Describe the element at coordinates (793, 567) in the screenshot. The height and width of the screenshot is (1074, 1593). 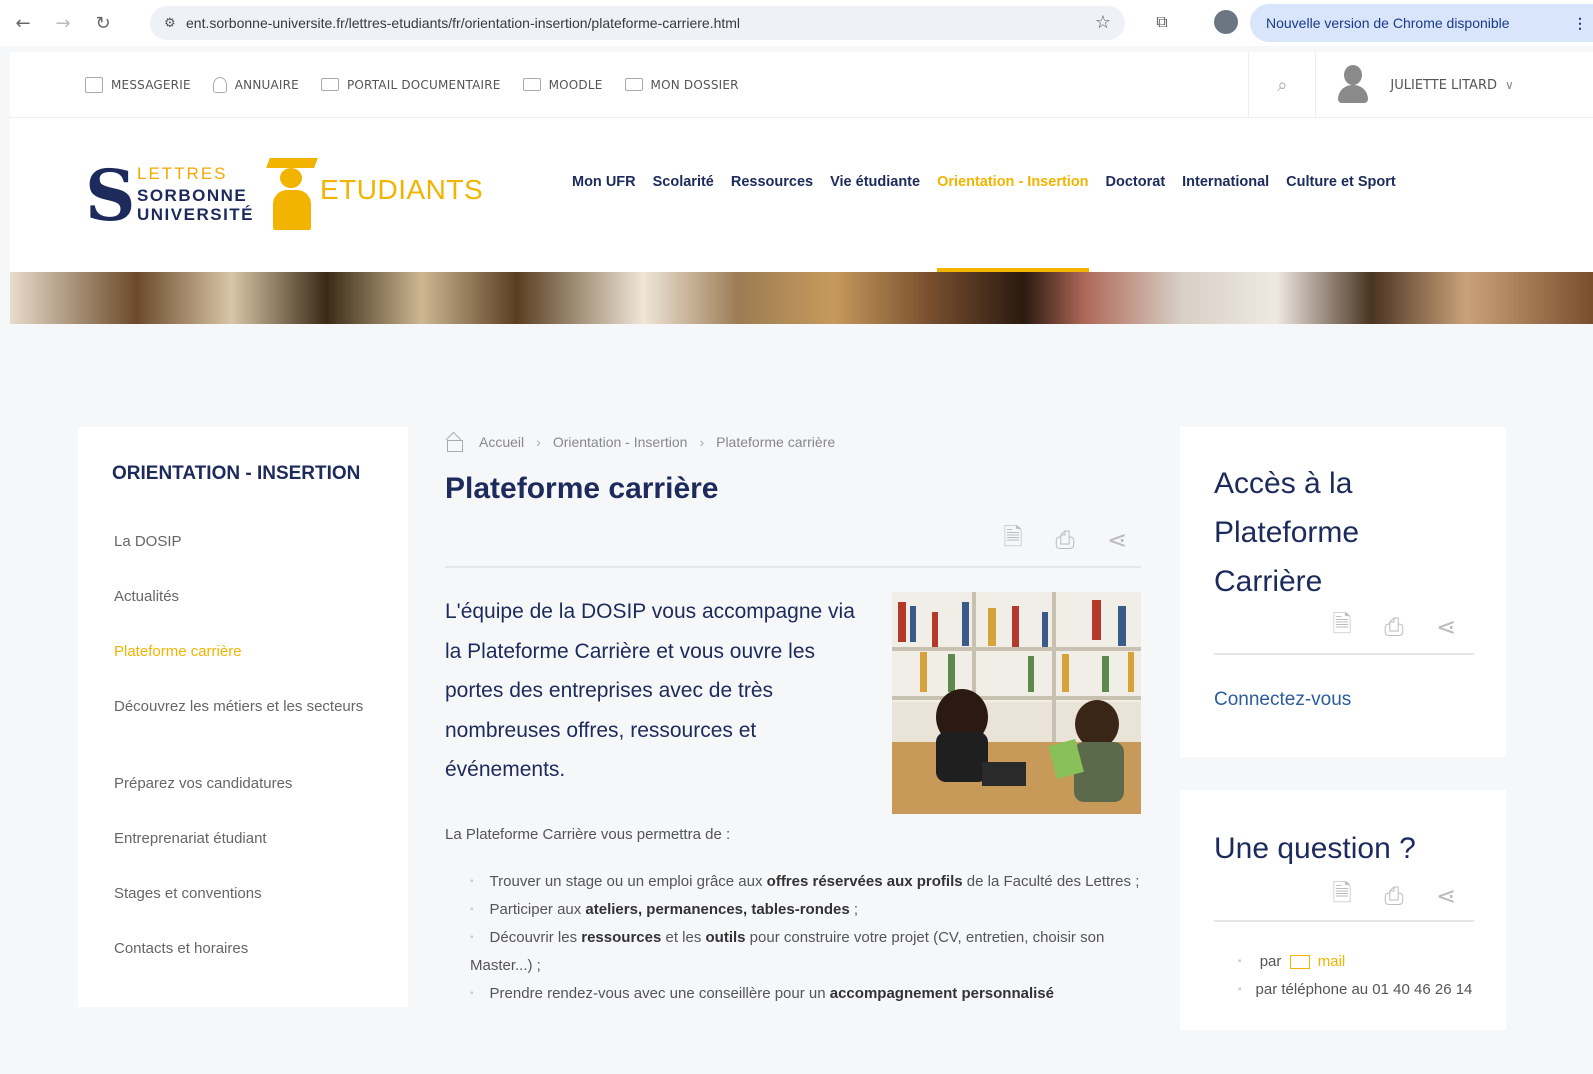
I see `title-divider` at that location.